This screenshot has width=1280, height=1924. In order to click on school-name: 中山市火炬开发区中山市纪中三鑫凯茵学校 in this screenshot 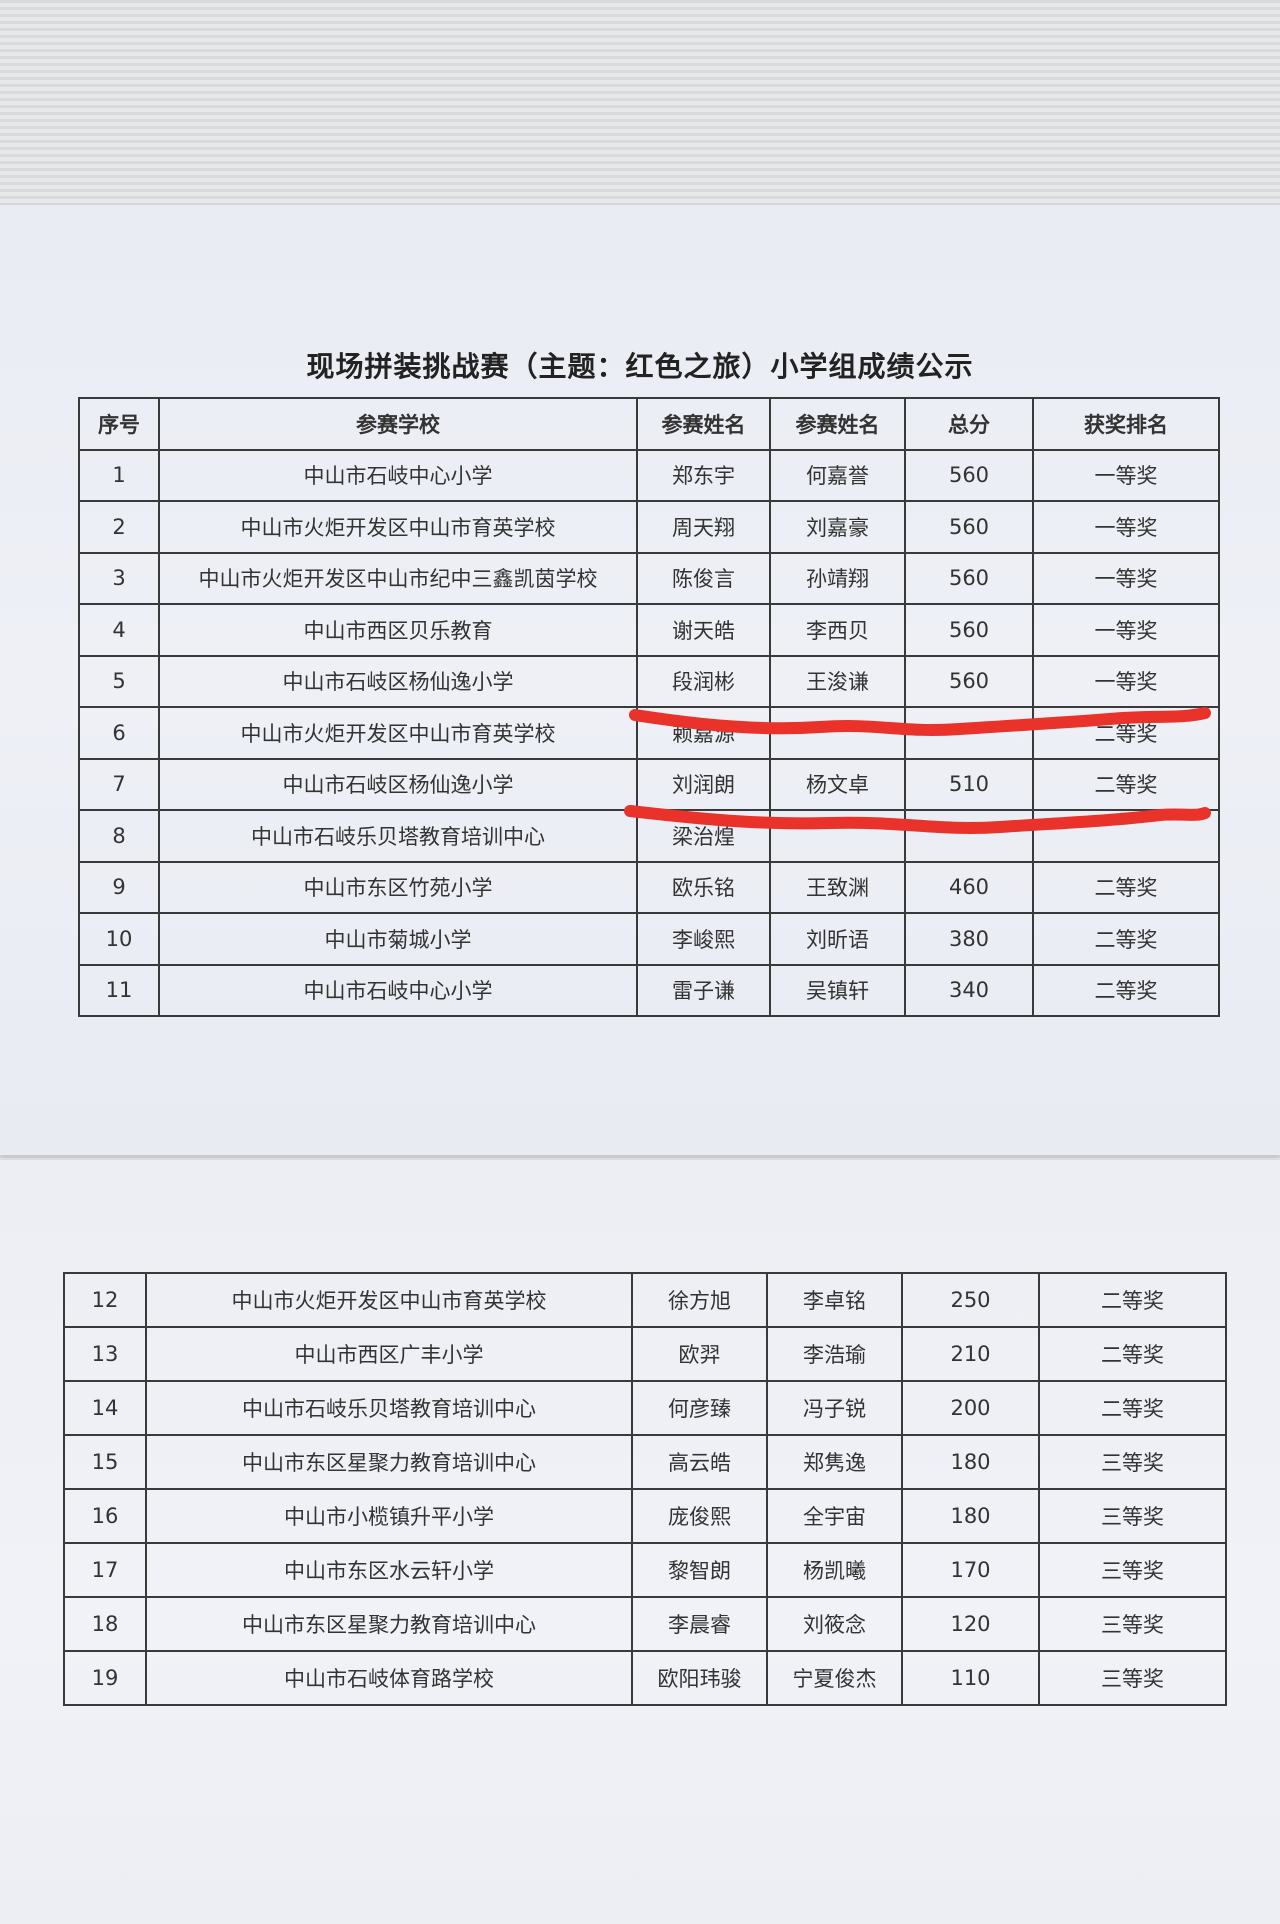, I will do `click(398, 578)`.